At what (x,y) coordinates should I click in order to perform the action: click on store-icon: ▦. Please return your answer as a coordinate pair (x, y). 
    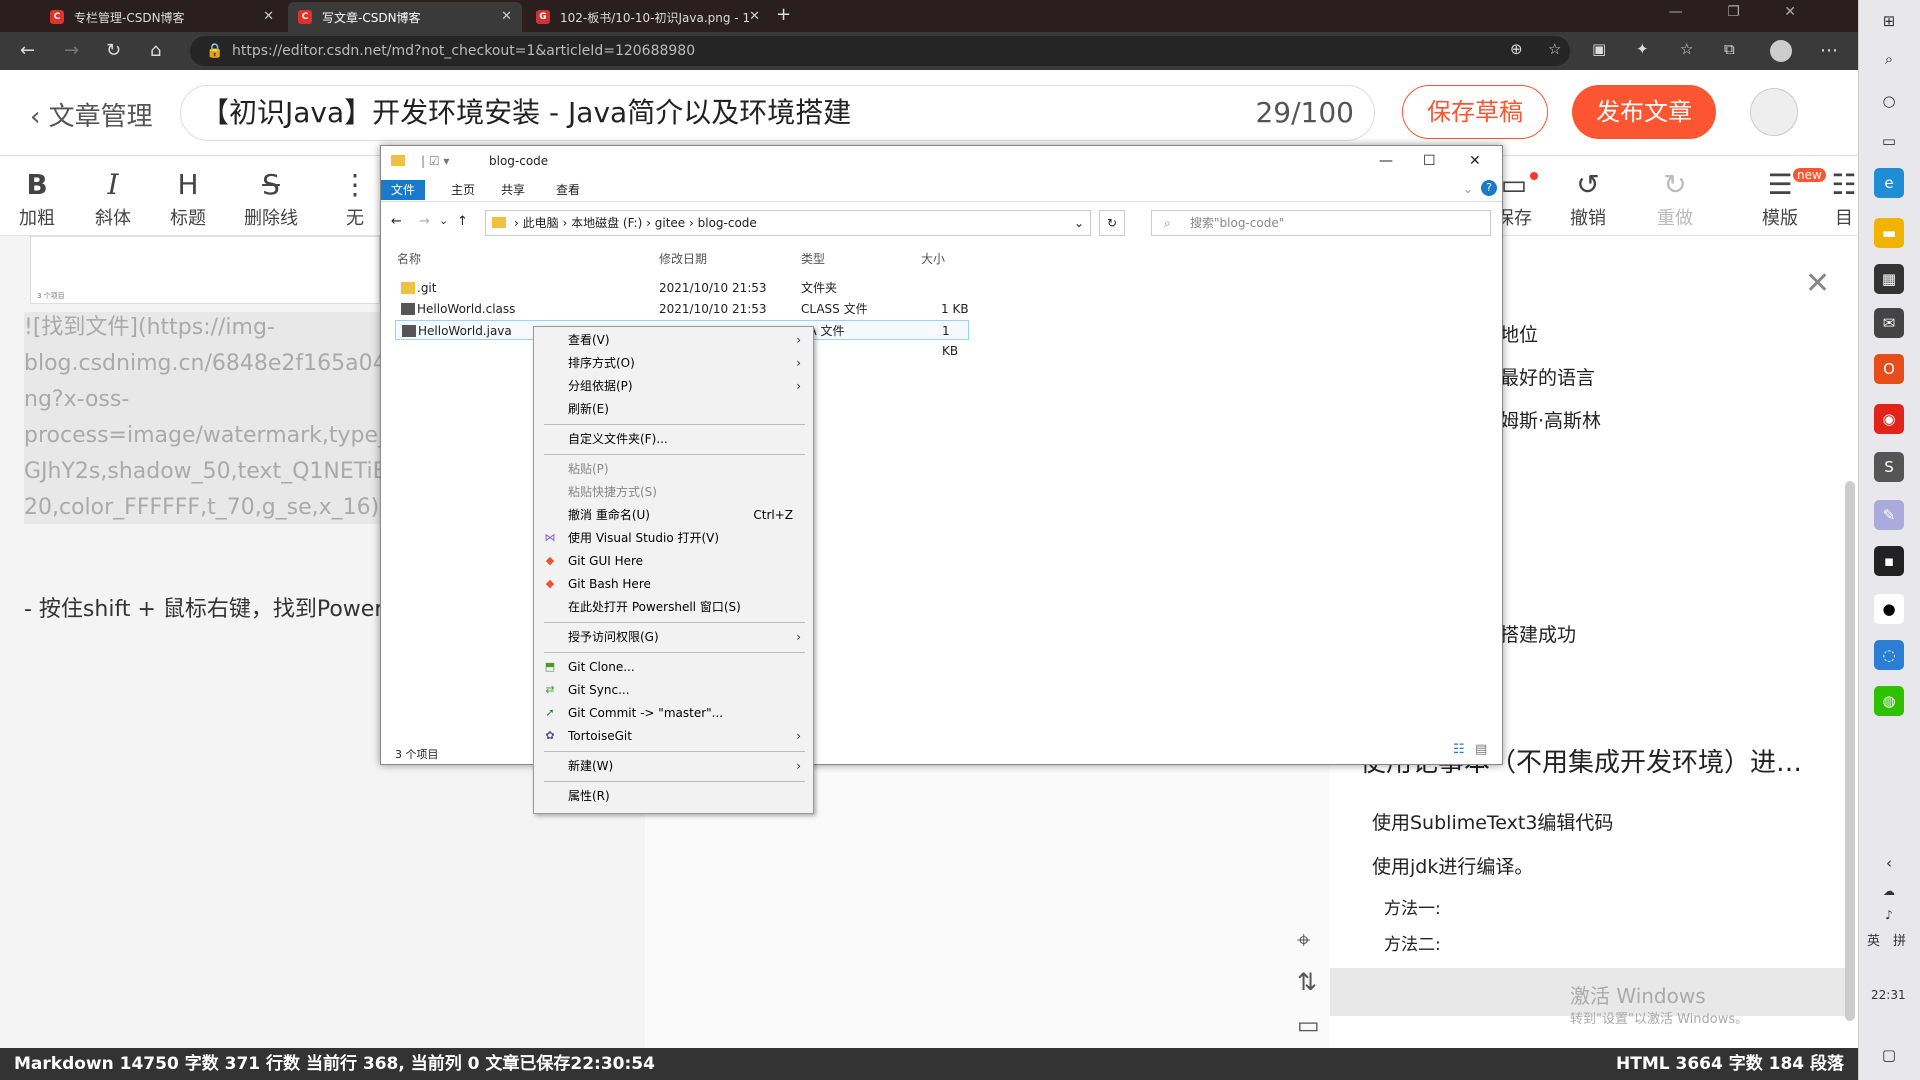
    Looking at the image, I should click on (1889, 279).